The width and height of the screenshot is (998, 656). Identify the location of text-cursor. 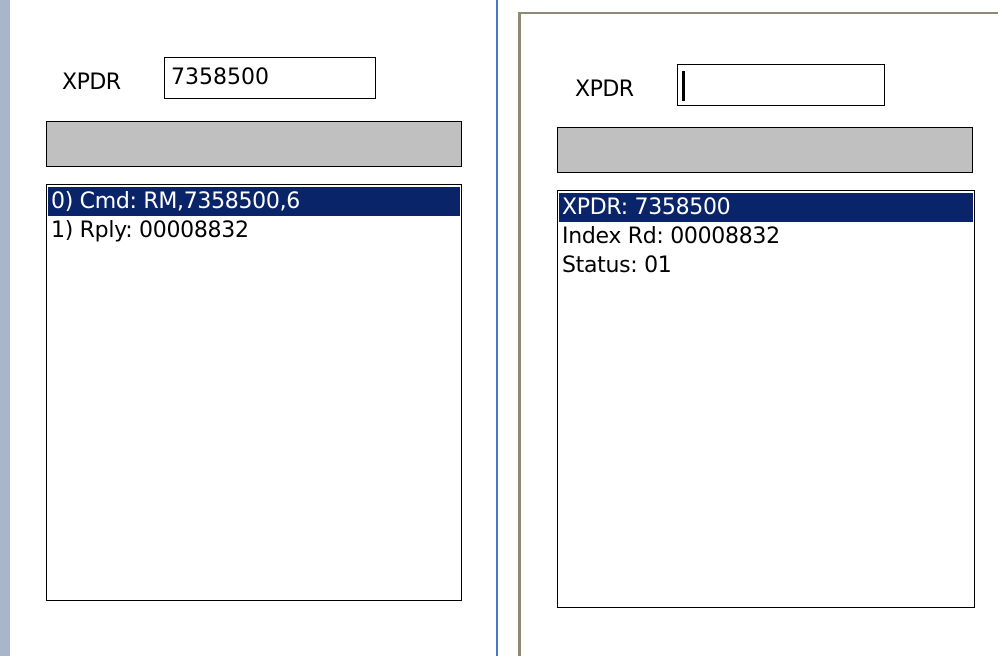
(683, 86).